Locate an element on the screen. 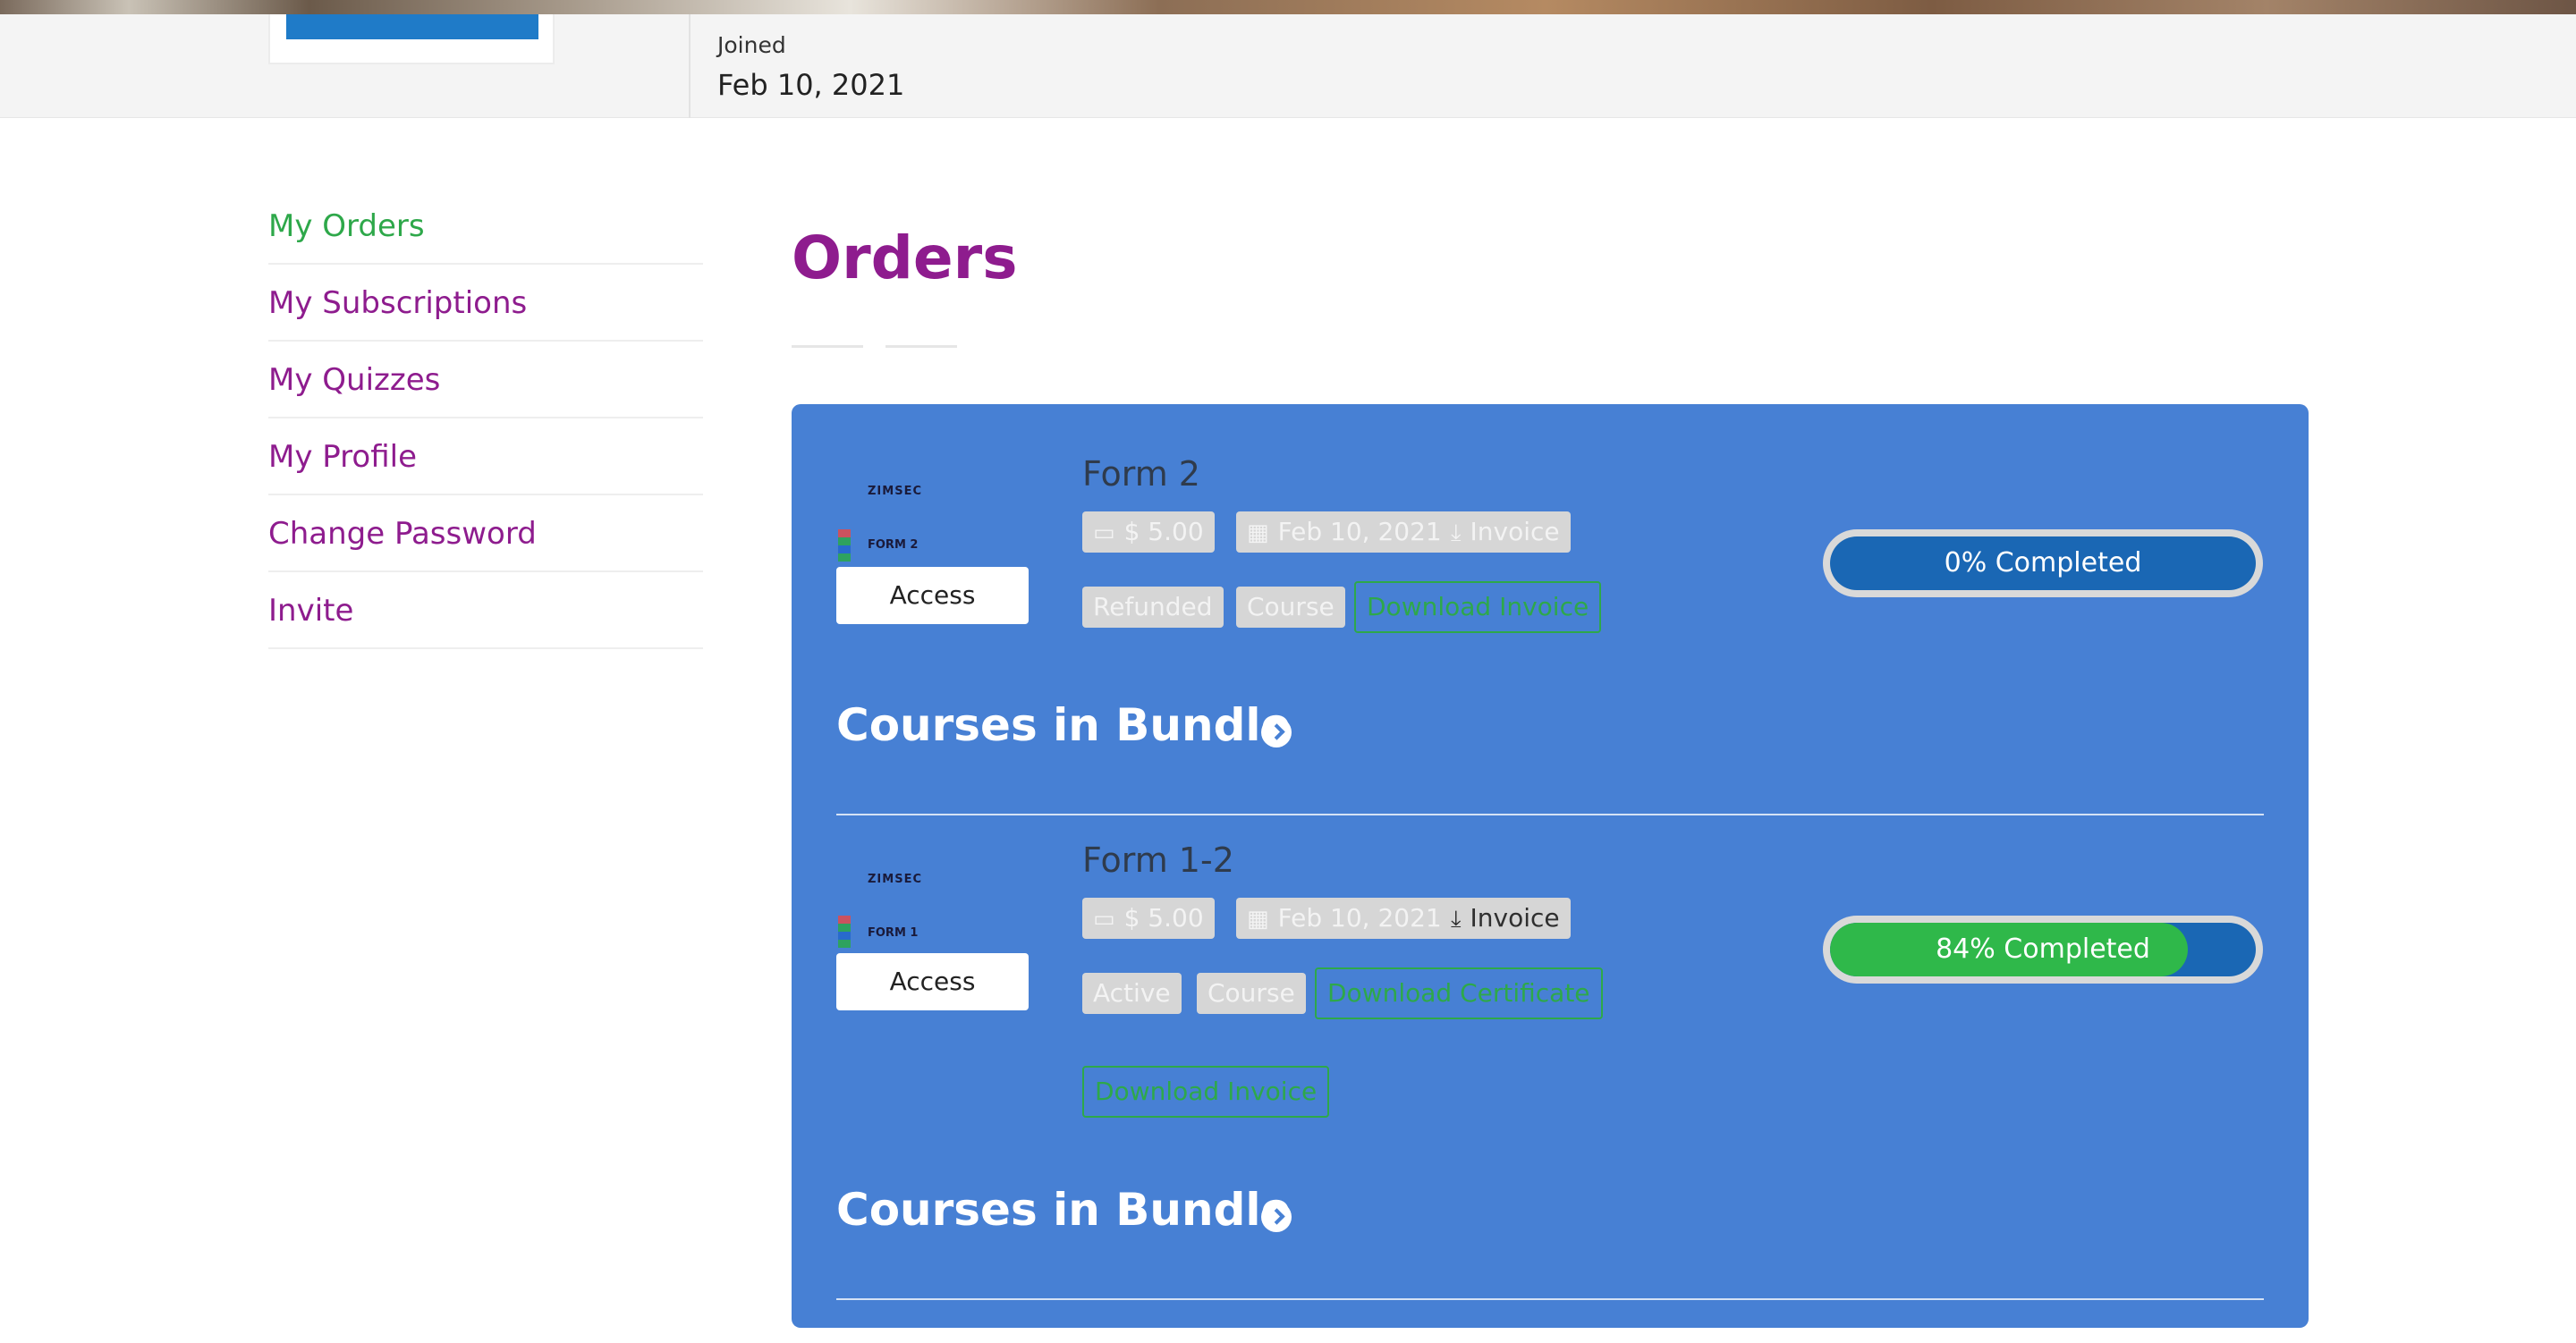 The height and width of the screenshot is (1343, 2576). avatar is located at coordinates (411, 39).